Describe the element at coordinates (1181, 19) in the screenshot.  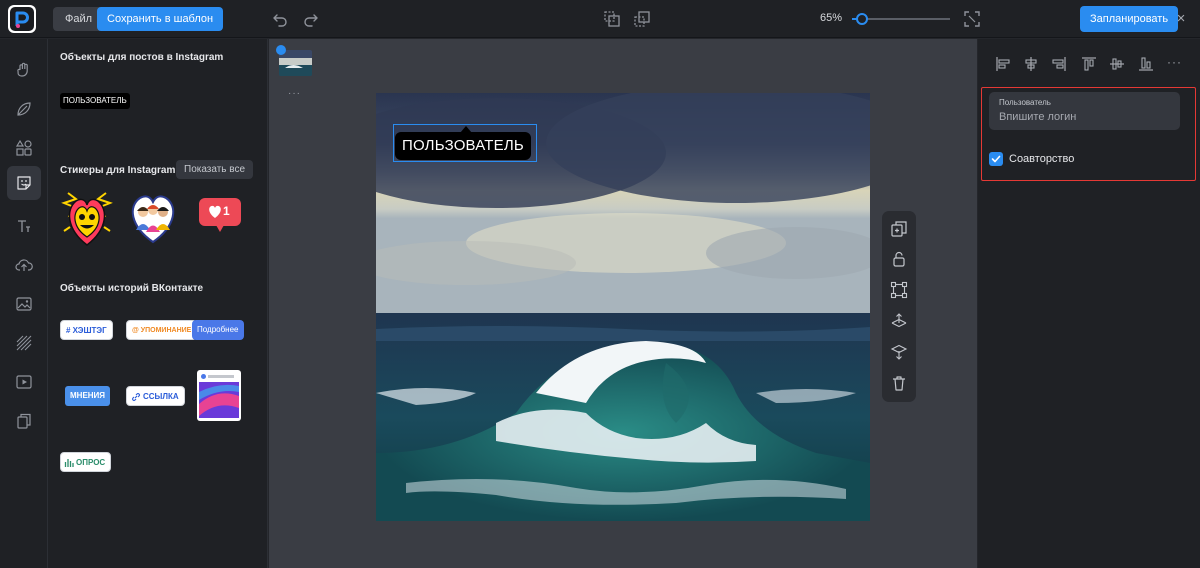
I see `close-icon: ×` at that location.